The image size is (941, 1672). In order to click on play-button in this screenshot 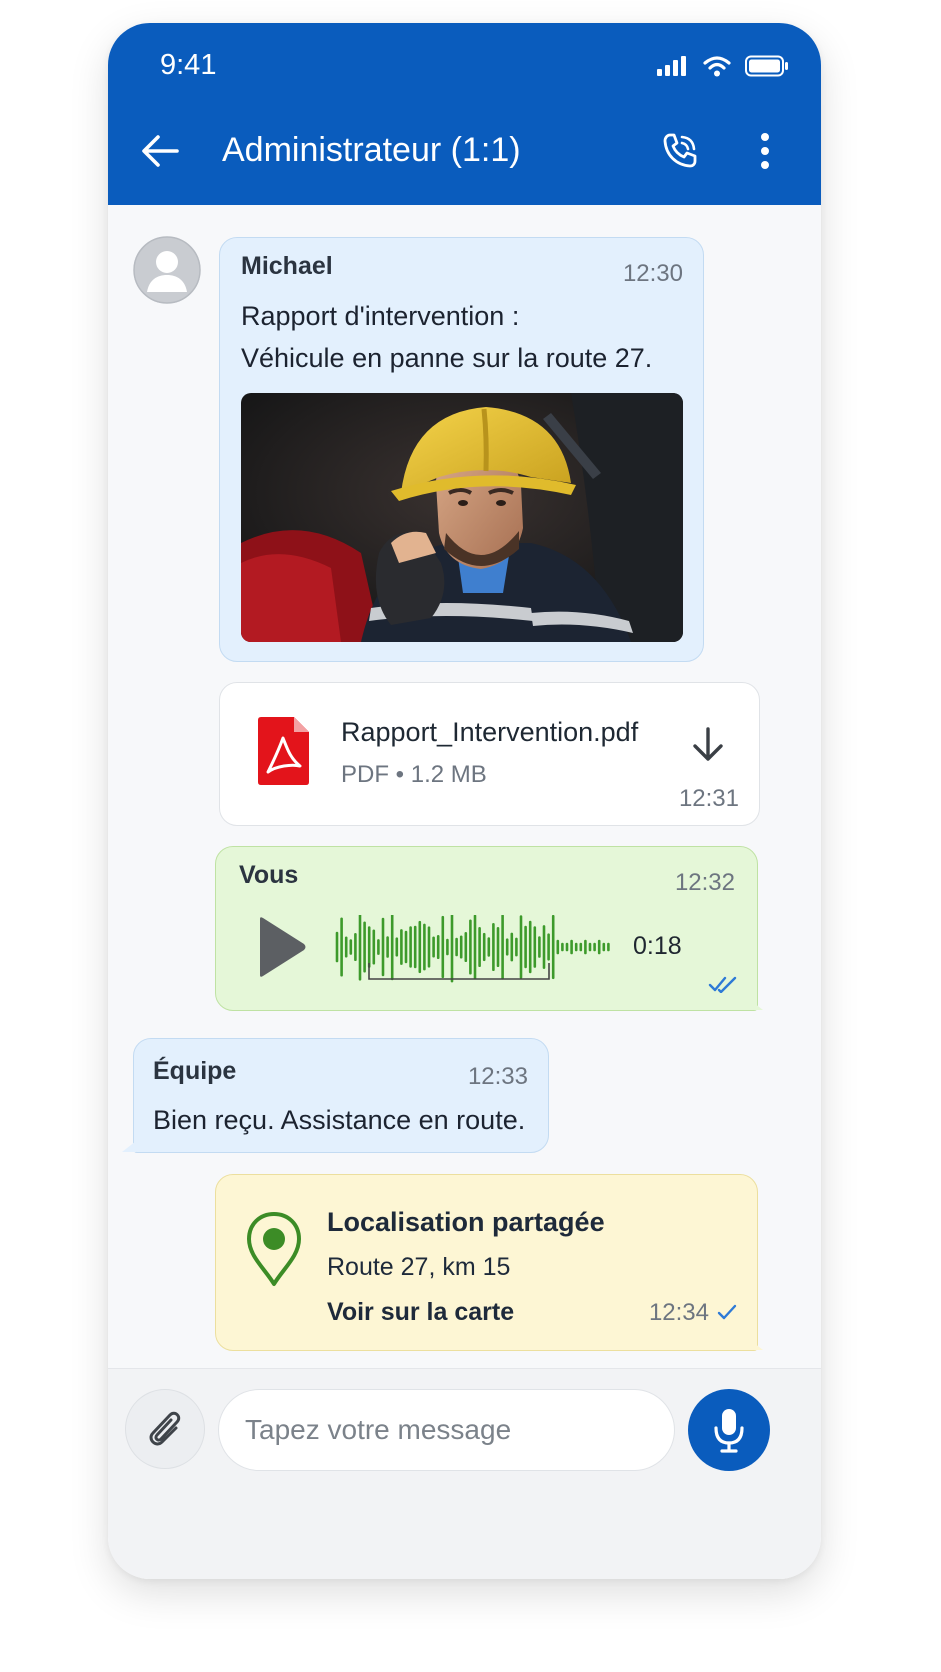, I will do `click(282, 947)`.